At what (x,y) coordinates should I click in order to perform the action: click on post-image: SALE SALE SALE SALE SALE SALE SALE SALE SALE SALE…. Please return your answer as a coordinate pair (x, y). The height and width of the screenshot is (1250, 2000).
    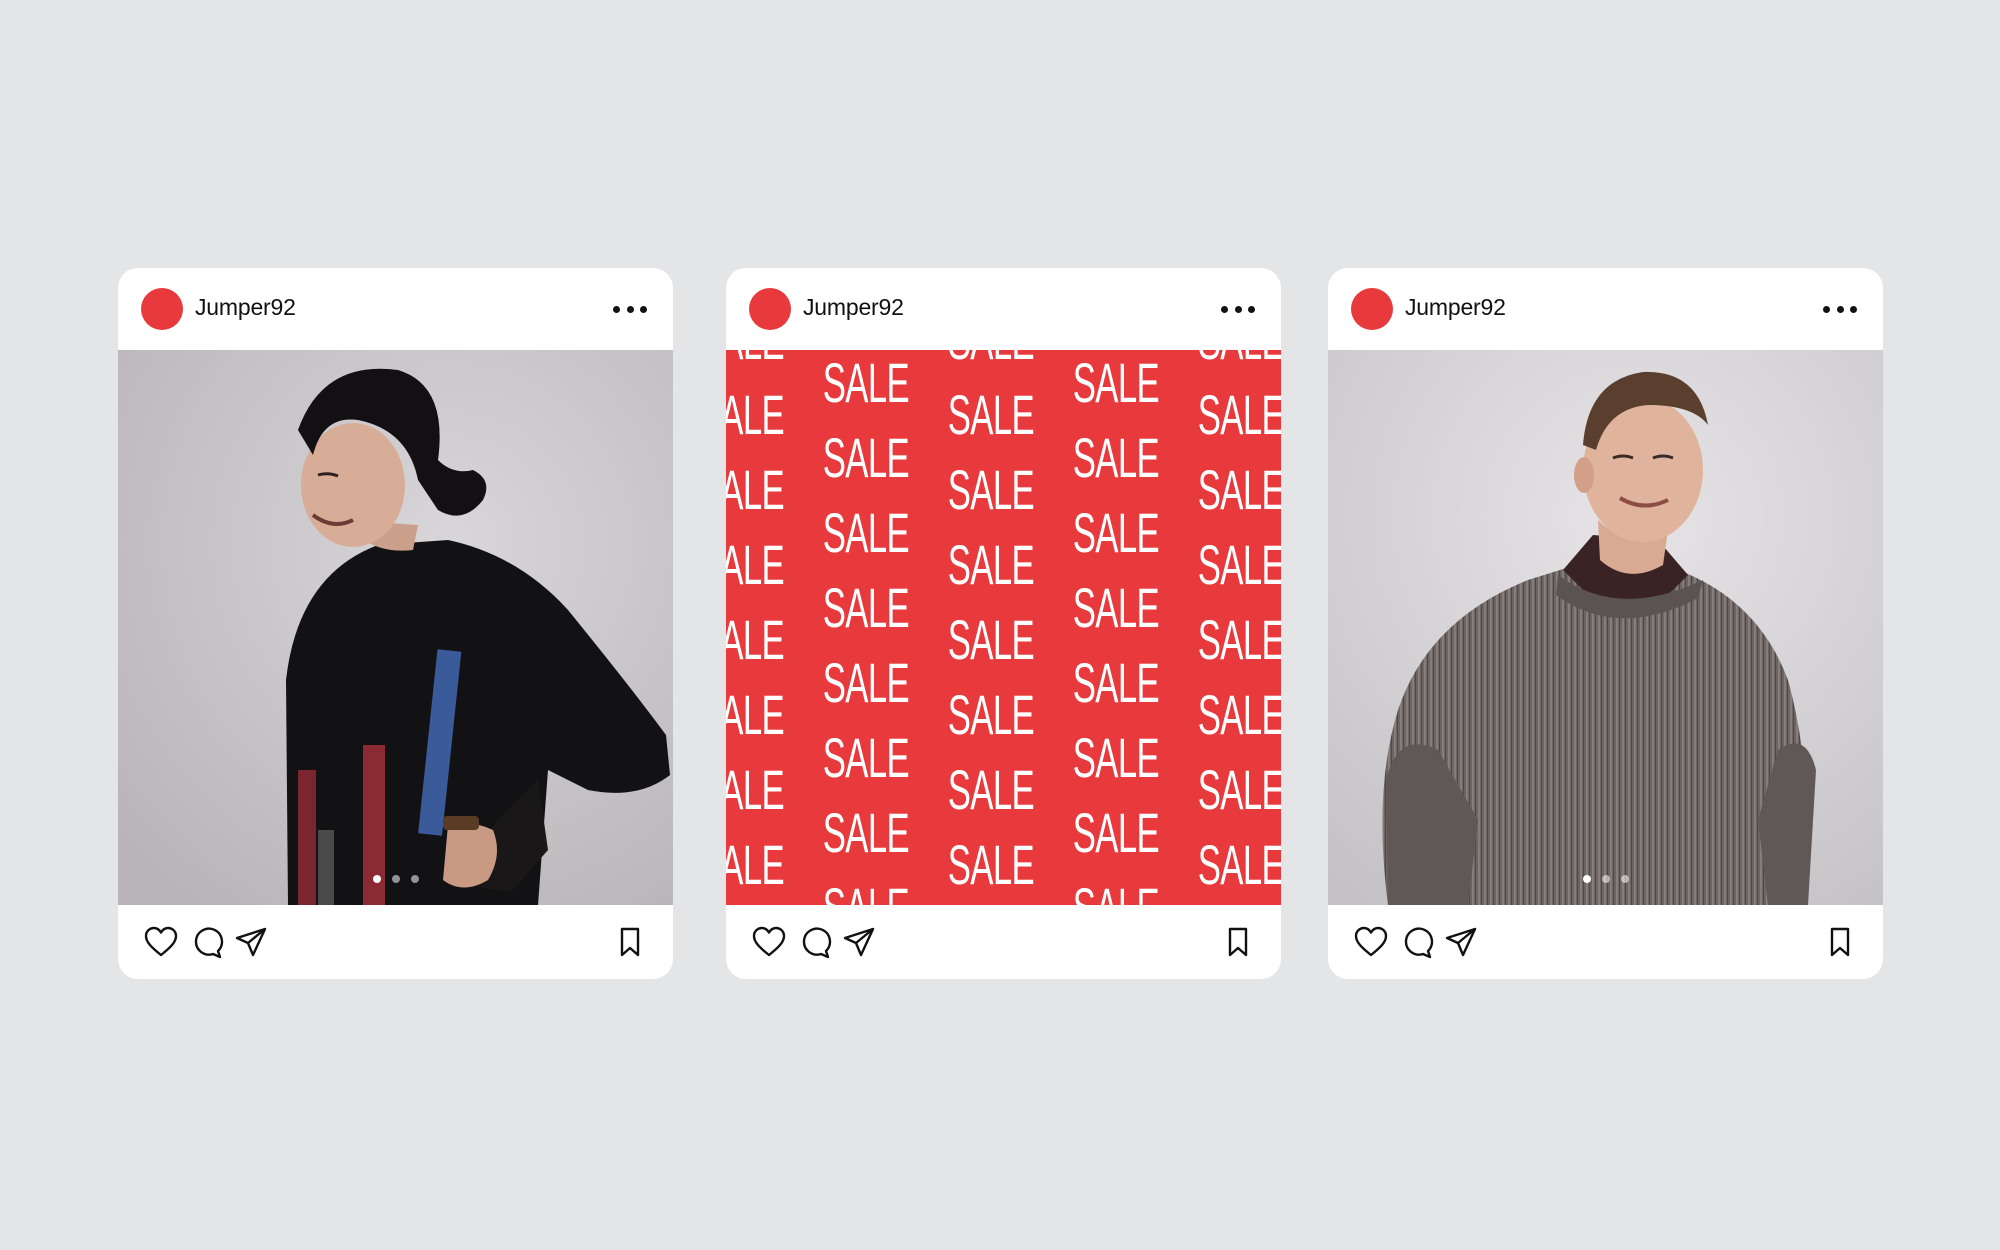
    Looking at the image, I should click on (1003, 627).